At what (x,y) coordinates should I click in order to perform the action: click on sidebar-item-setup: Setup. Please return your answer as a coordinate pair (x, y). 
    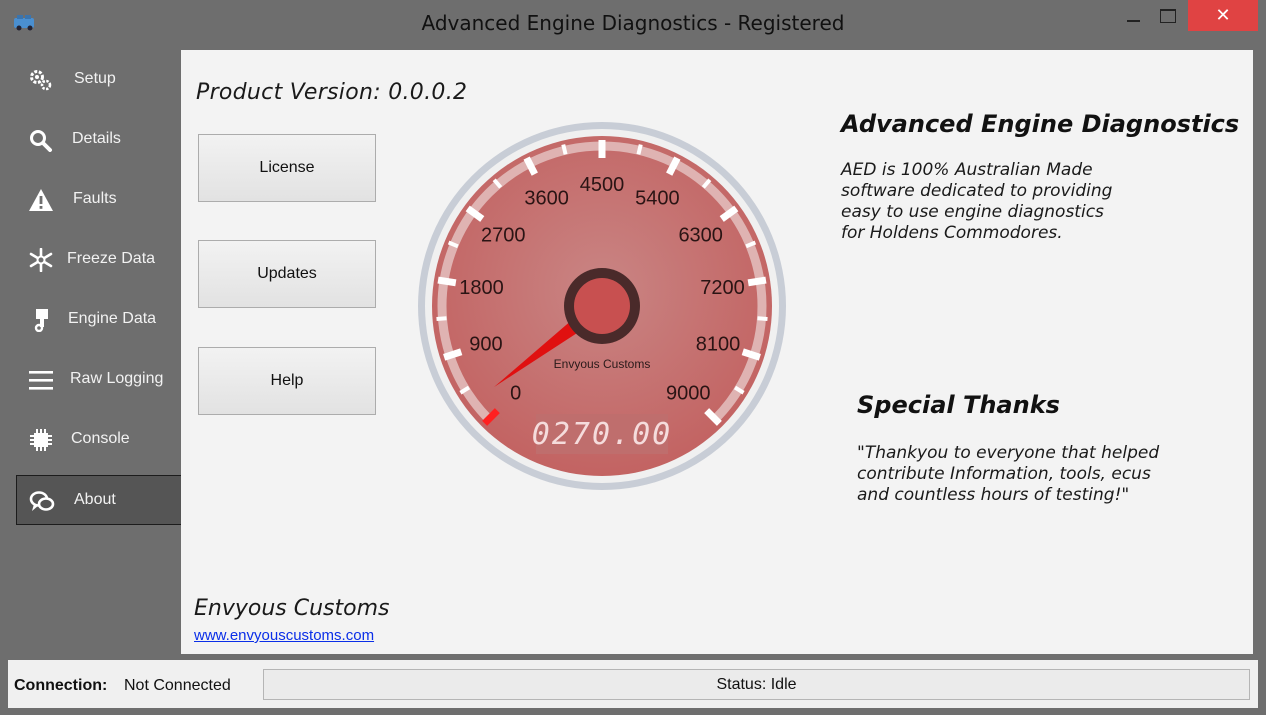
    Looking at the image, I should click on (99, 80).